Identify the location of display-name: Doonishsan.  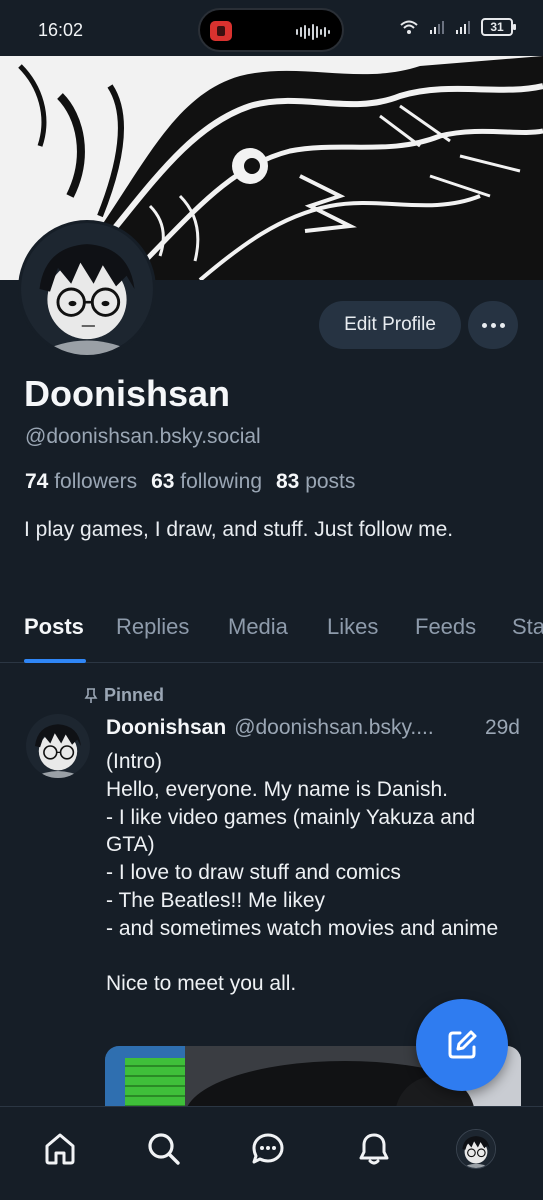
(127, 393).